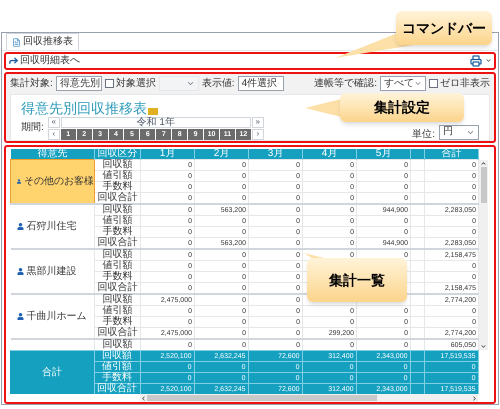 The image size is (500, 409). I want to click on scroll-right-icon, so click(474, 398).